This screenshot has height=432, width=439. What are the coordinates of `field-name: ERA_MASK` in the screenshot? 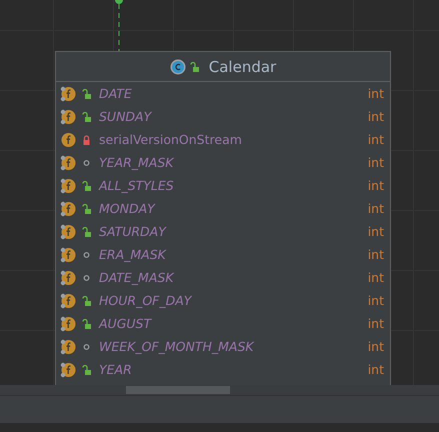 It's located at (133, 254).